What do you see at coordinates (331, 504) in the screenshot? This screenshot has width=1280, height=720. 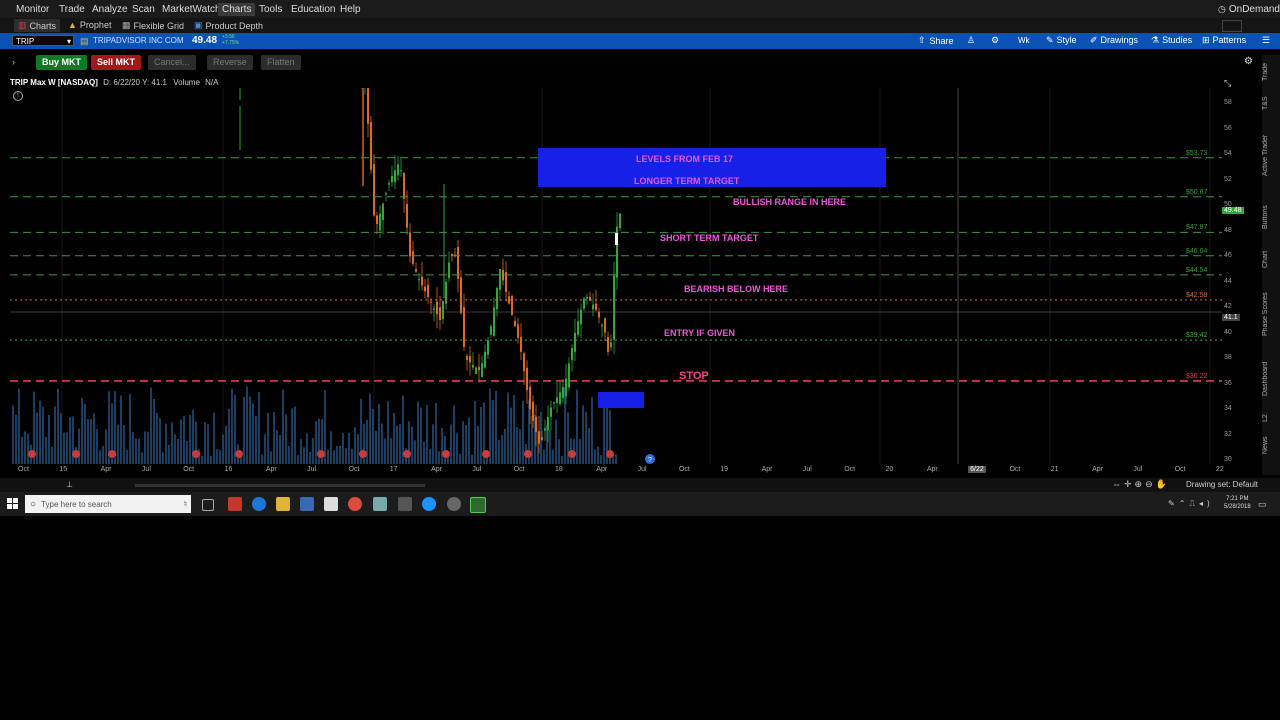 I see `mail-icon` at bounding box center [331, 504].